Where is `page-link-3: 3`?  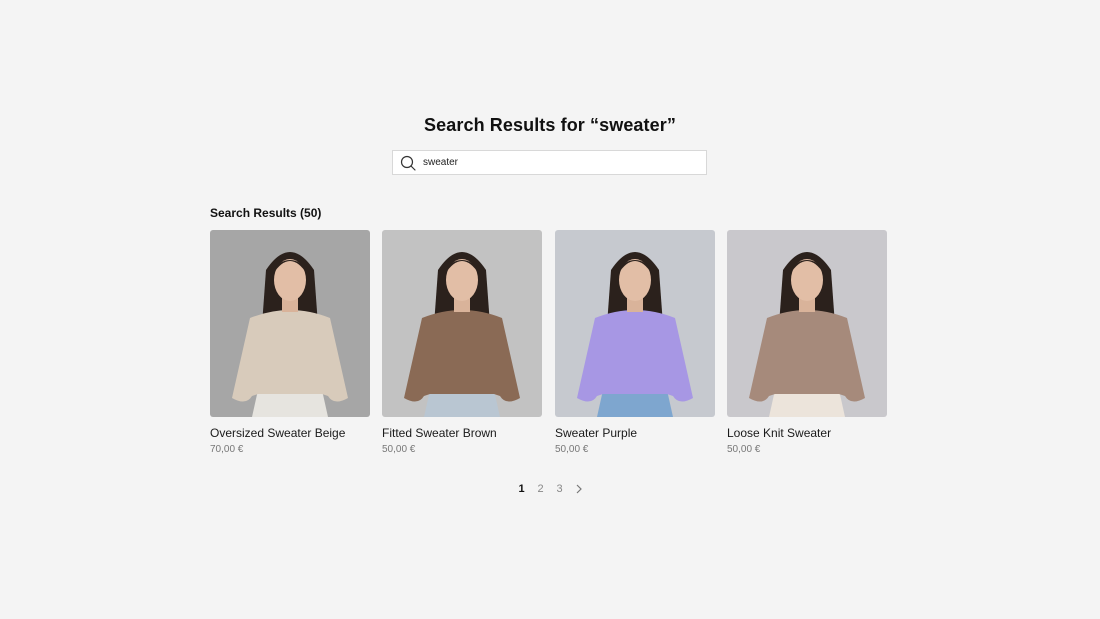
page-link-3: 3 is located at coordinates (559, 489).